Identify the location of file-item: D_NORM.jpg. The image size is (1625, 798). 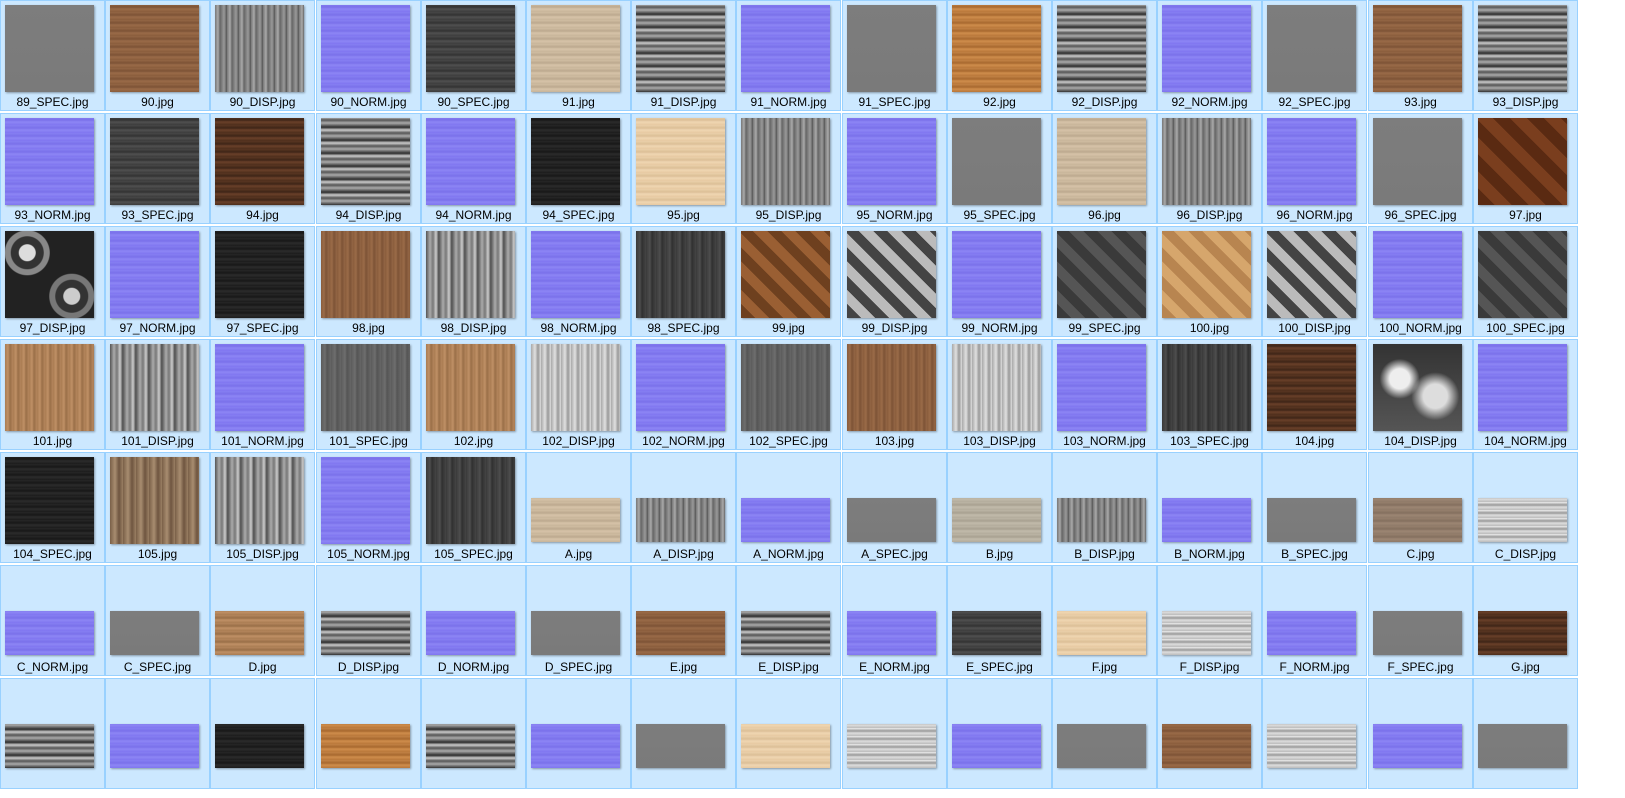
(473, 620).